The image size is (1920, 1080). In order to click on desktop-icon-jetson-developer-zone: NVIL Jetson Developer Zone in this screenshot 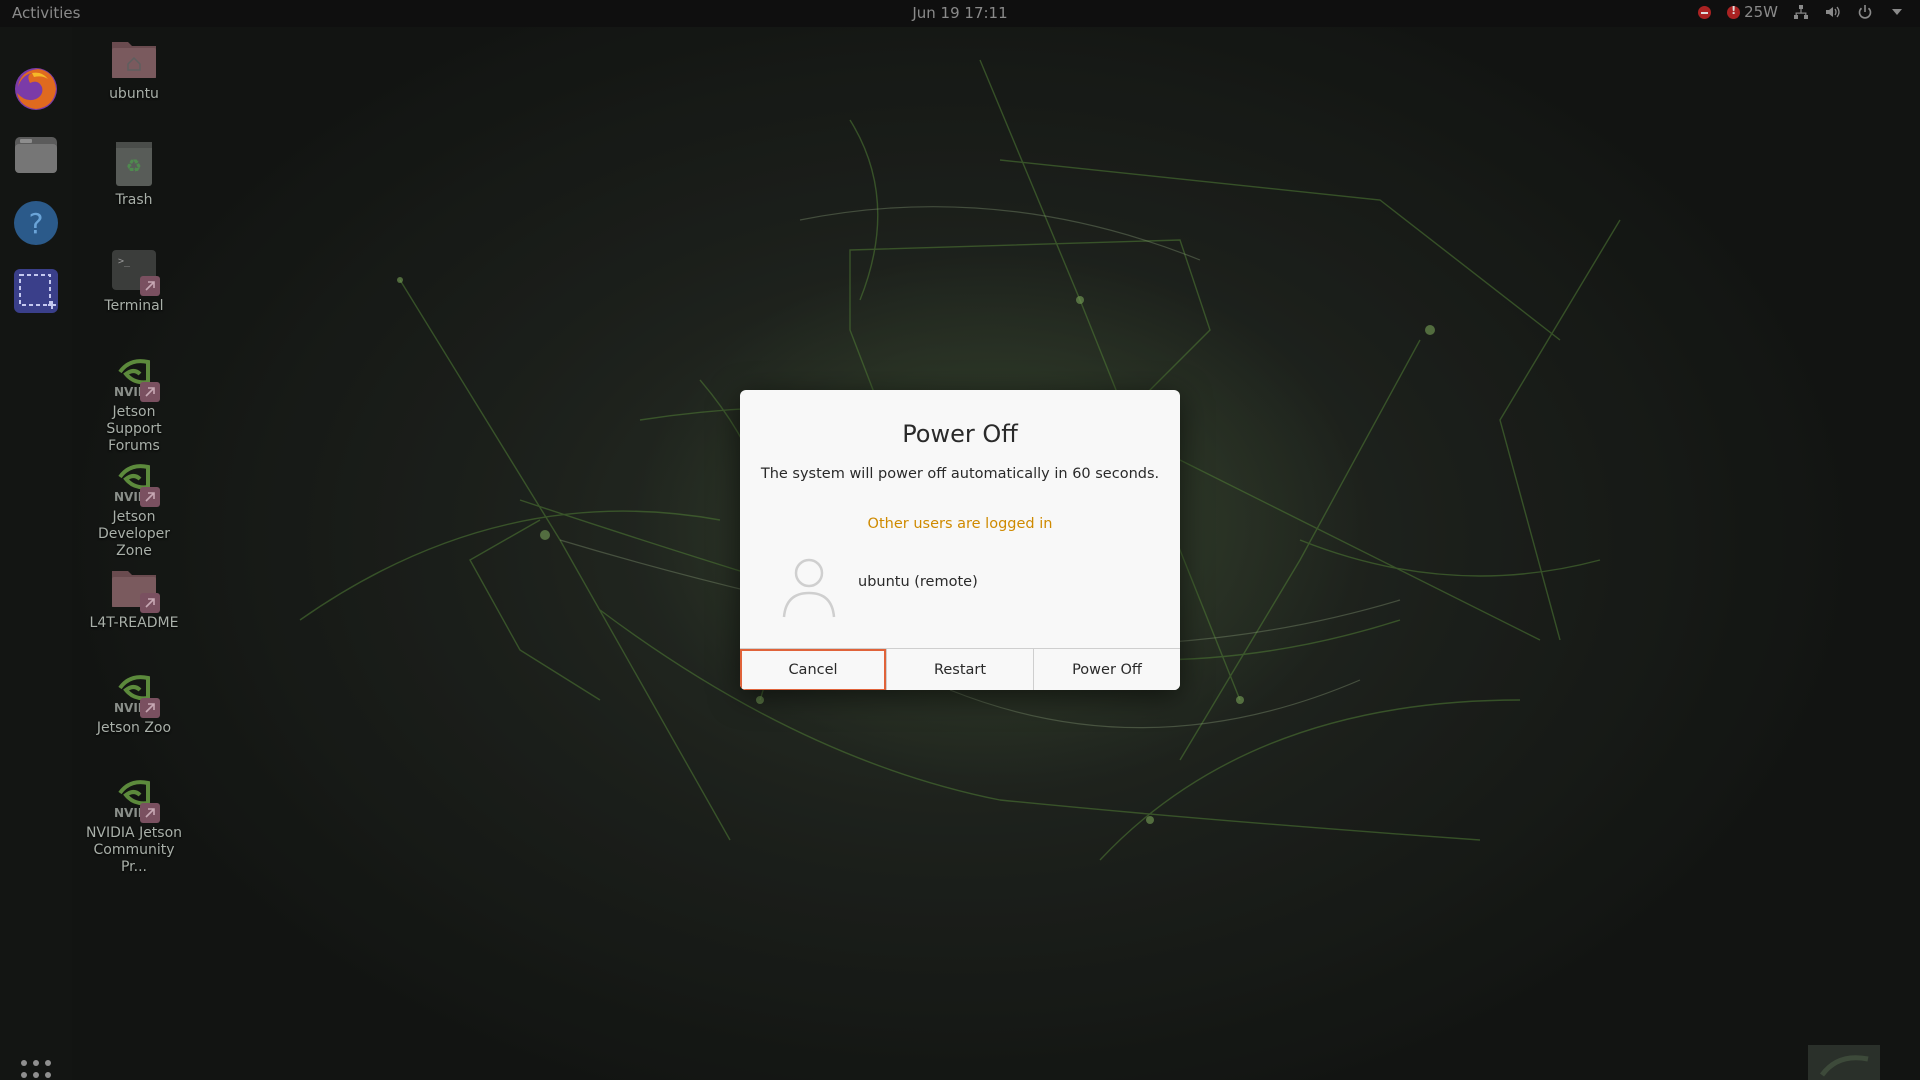, I will do `click(134, 508)`.